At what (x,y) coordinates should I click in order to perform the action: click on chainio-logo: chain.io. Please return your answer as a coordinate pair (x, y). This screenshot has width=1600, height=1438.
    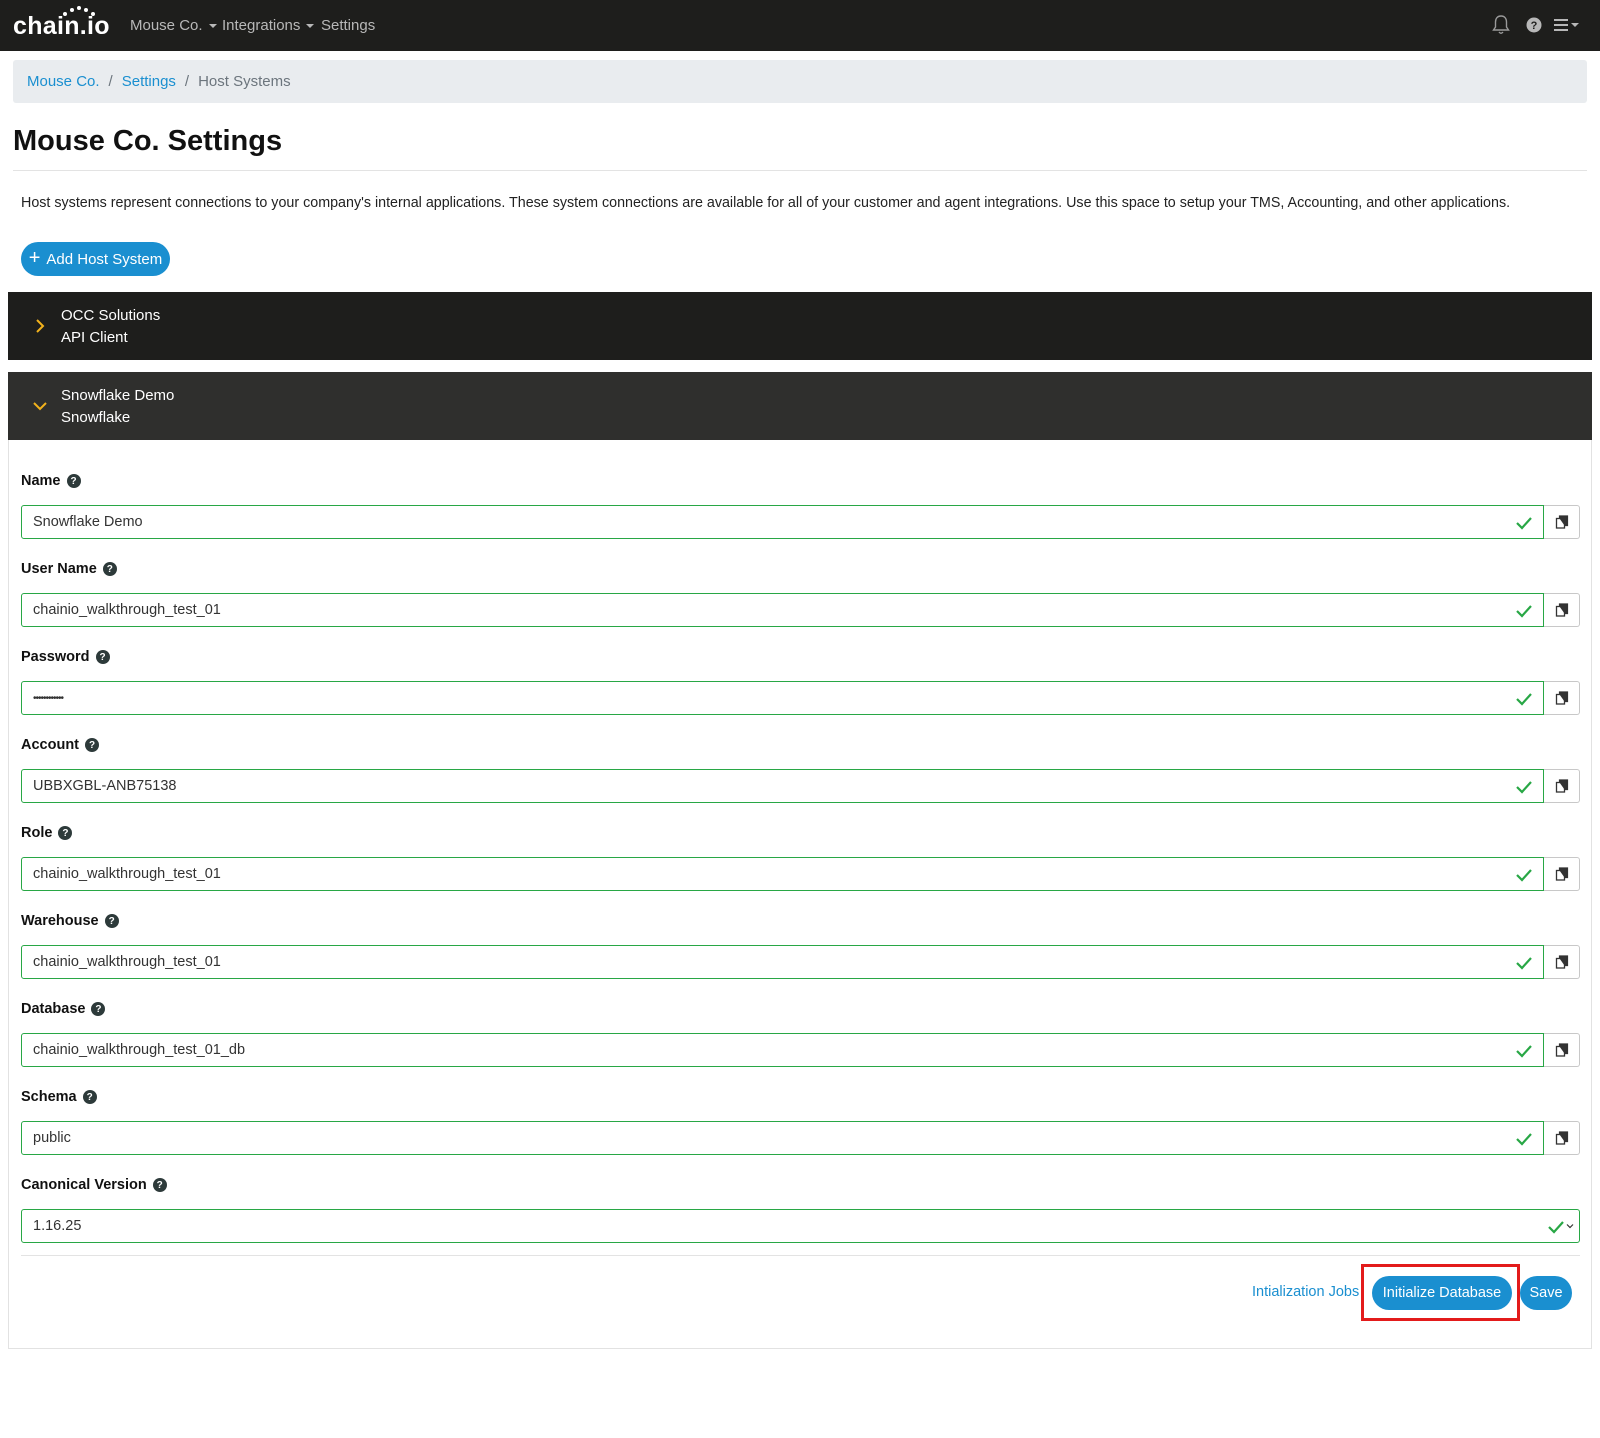
    Looking at the image, I should click on (61, 23).